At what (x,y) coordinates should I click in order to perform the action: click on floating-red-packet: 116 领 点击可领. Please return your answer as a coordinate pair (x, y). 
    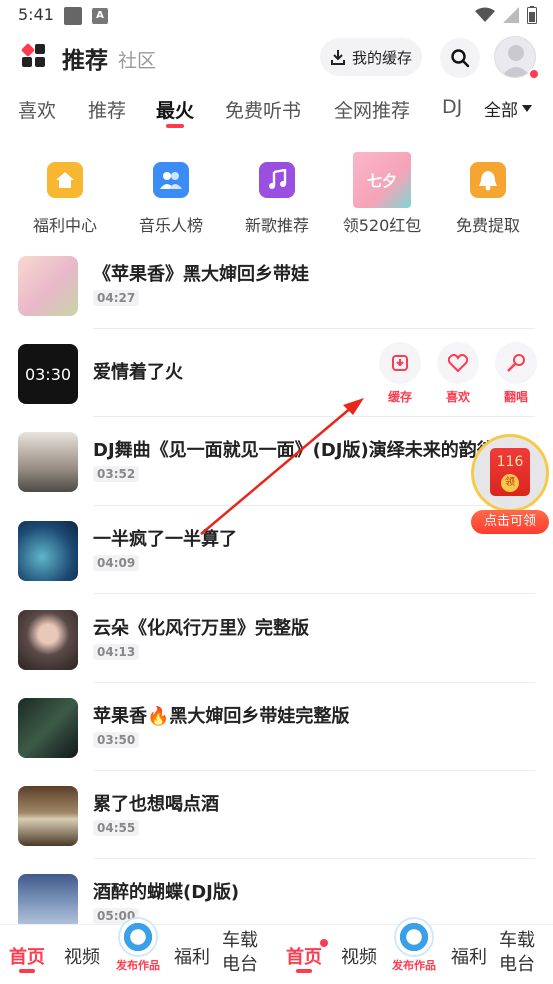
    Looking at the image, I should click on (510, 484).